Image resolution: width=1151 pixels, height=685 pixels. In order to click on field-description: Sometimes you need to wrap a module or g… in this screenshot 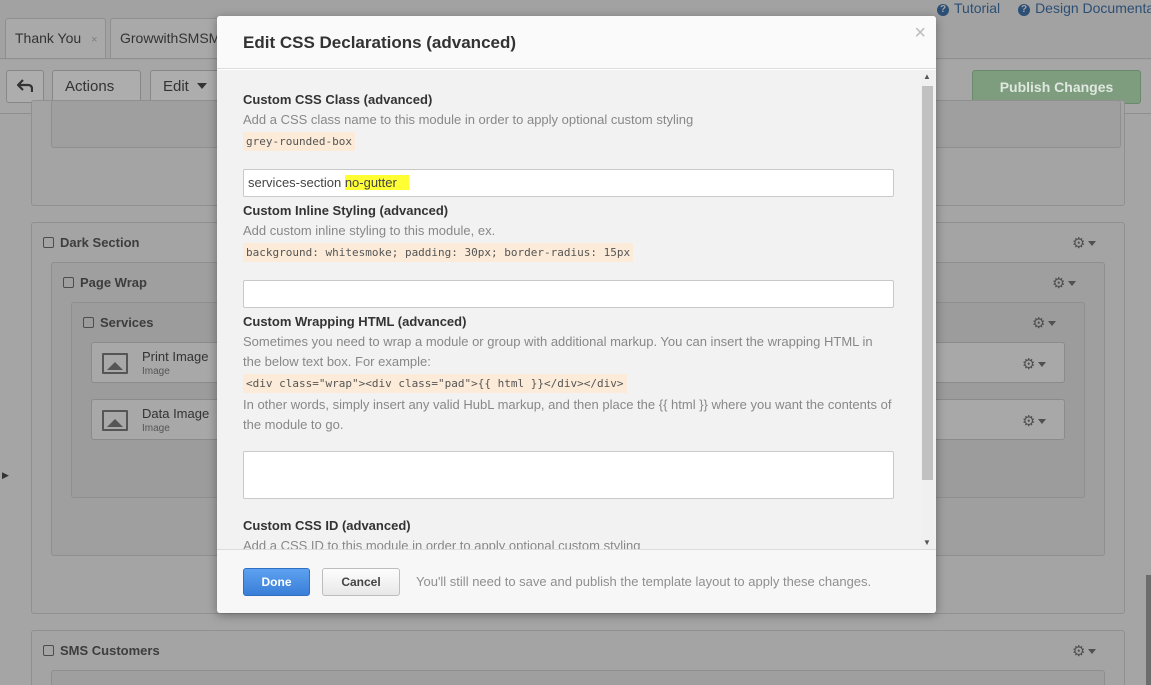, I will do `click(558, 351)`.